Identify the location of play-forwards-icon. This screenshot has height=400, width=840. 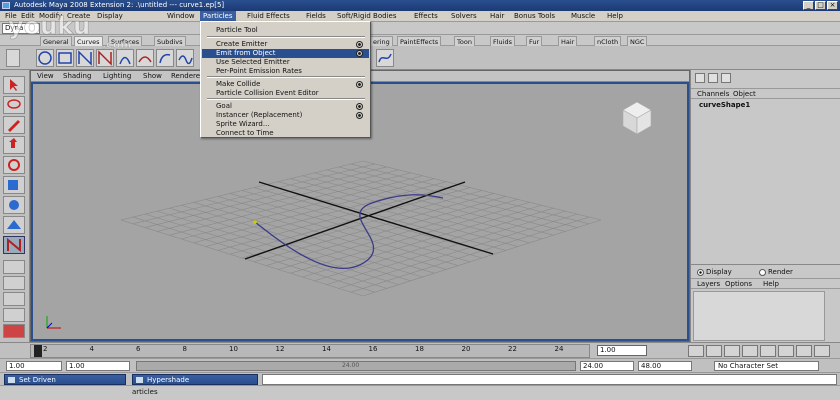
(768, 351).